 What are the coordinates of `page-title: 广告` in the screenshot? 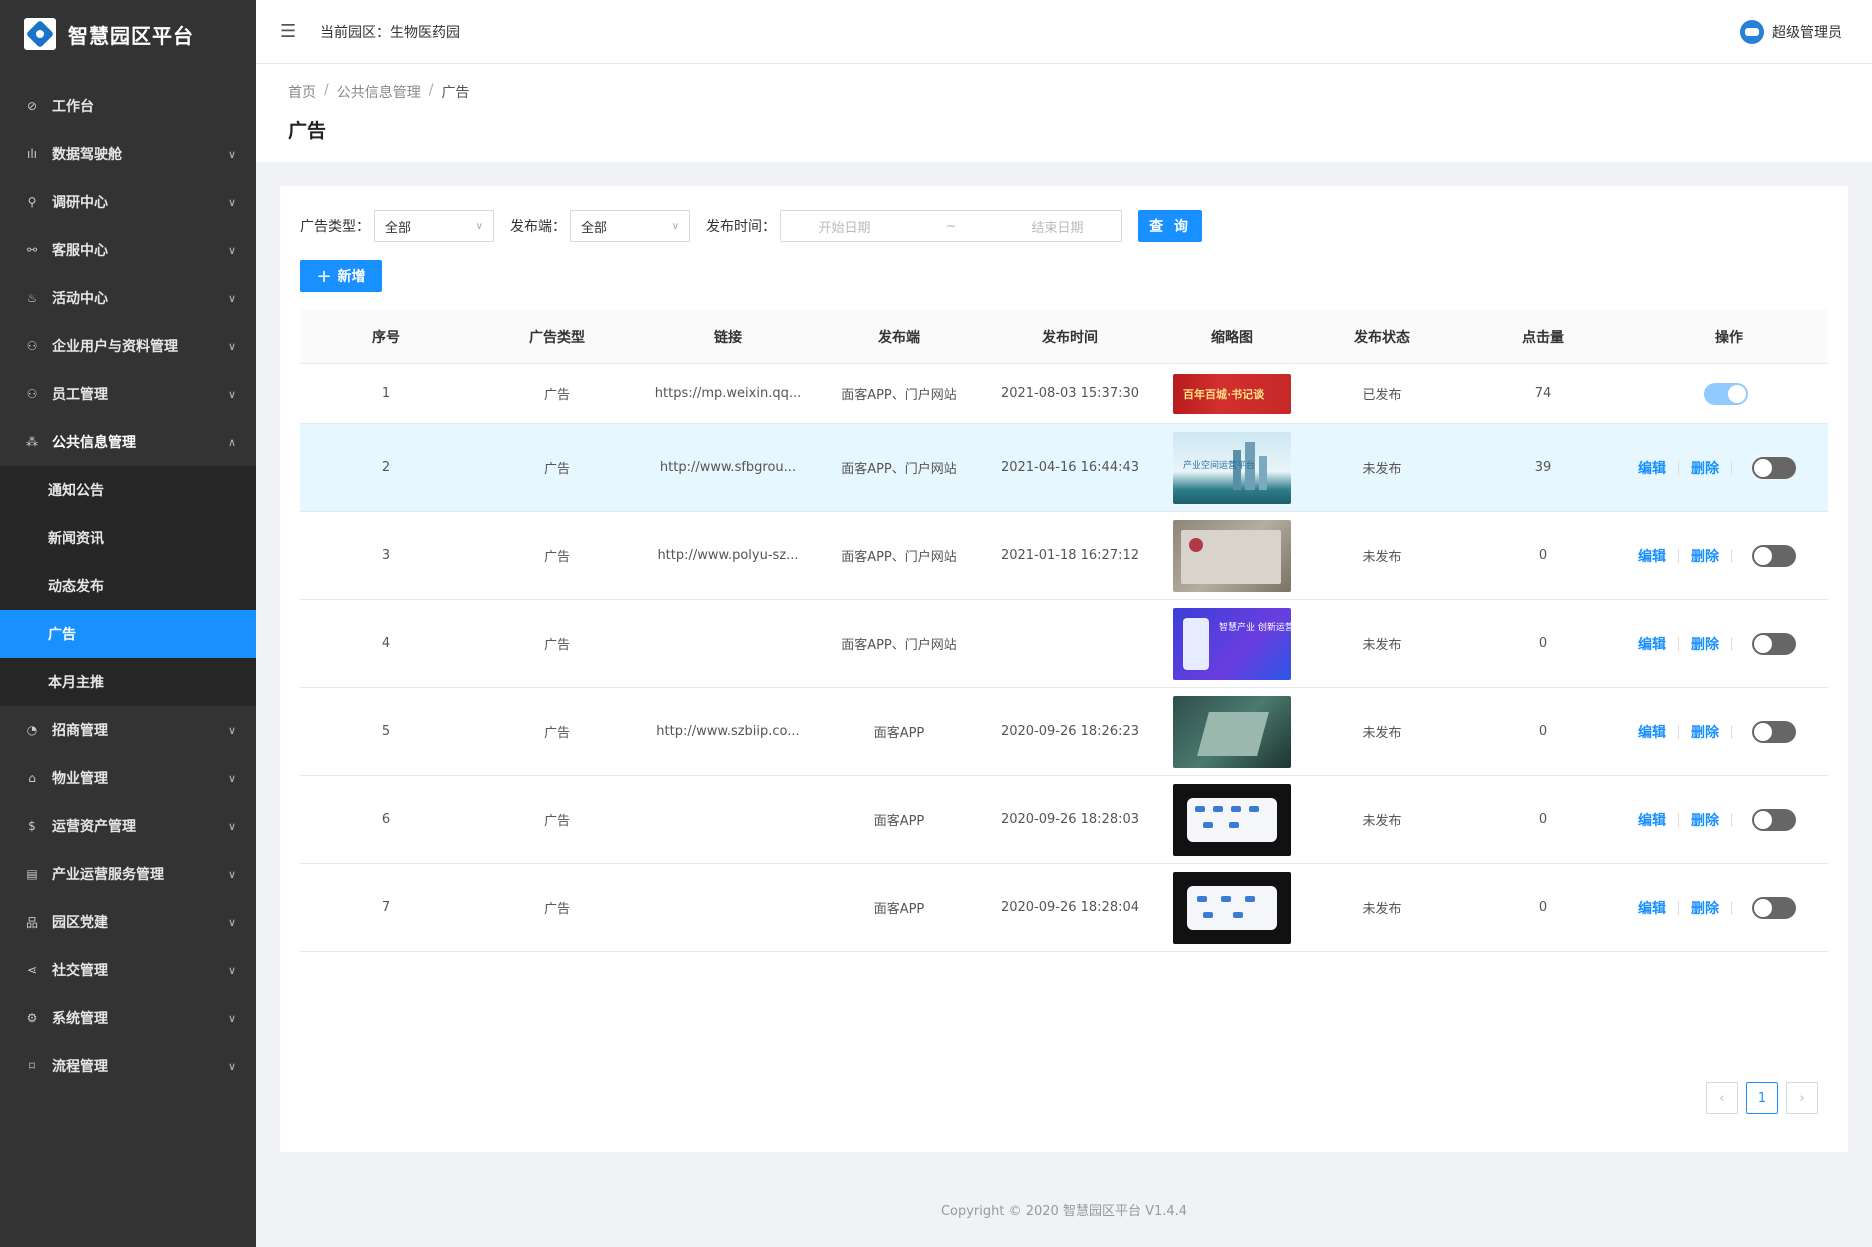 It's located at (307, 131).